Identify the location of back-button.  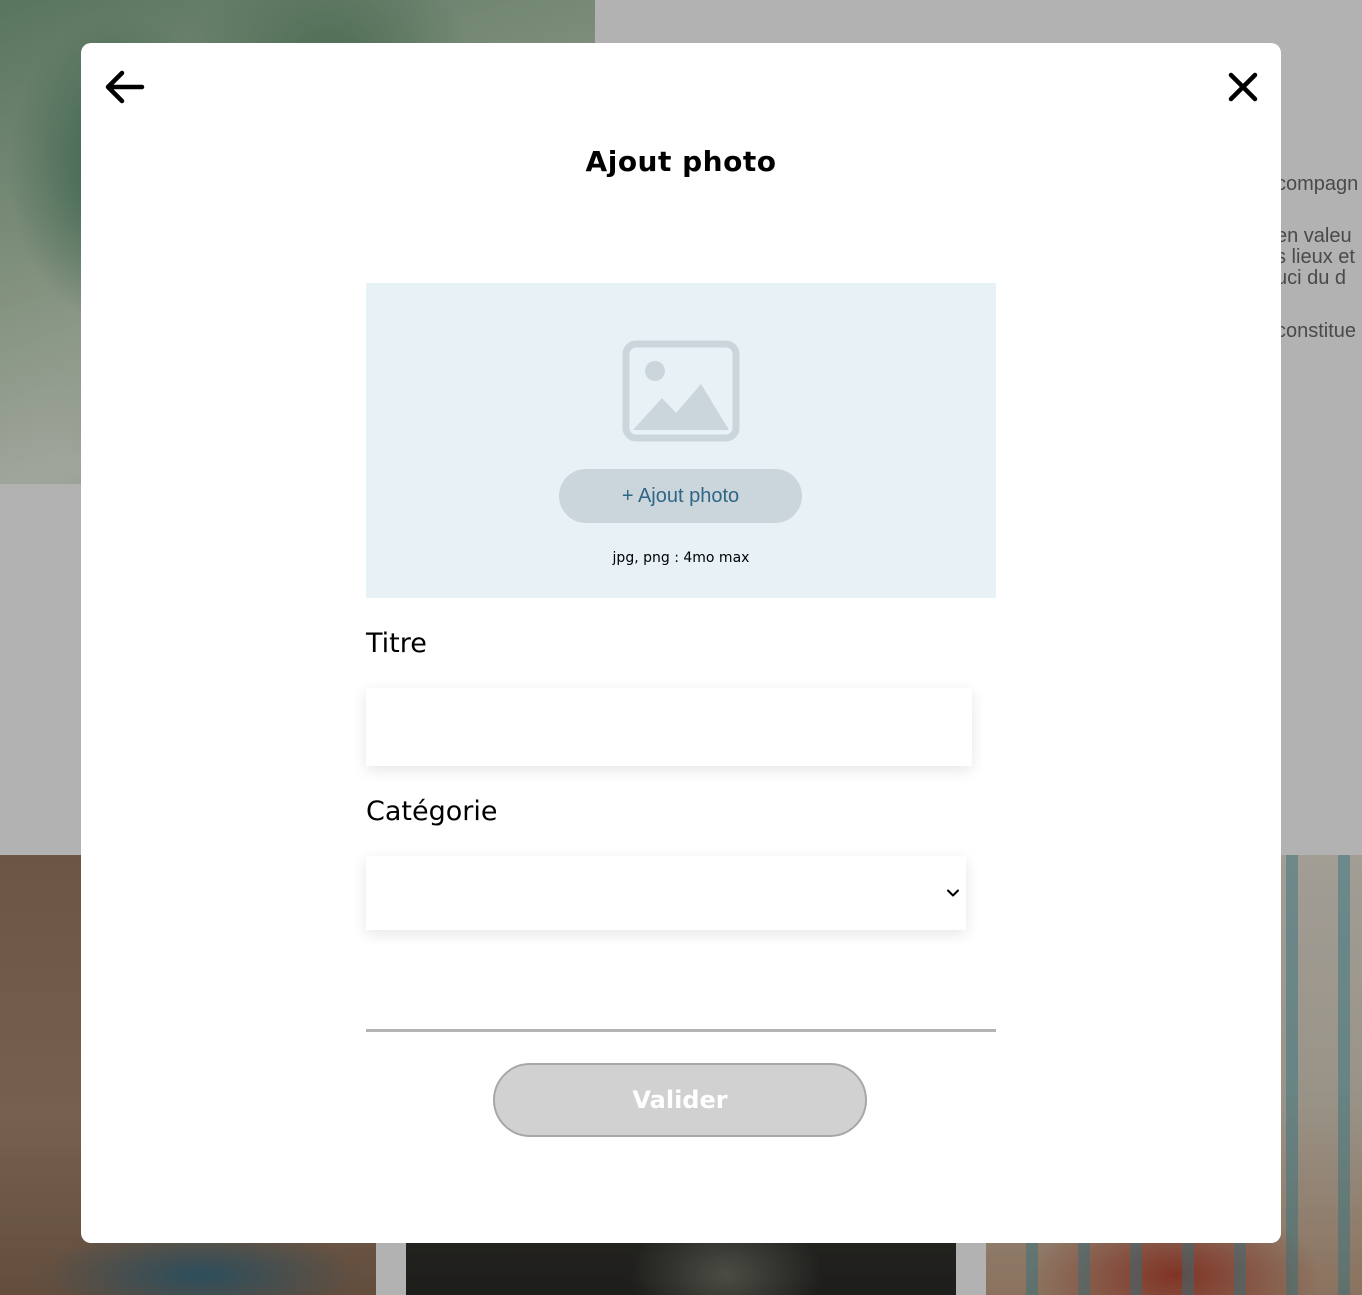
(124, 87).